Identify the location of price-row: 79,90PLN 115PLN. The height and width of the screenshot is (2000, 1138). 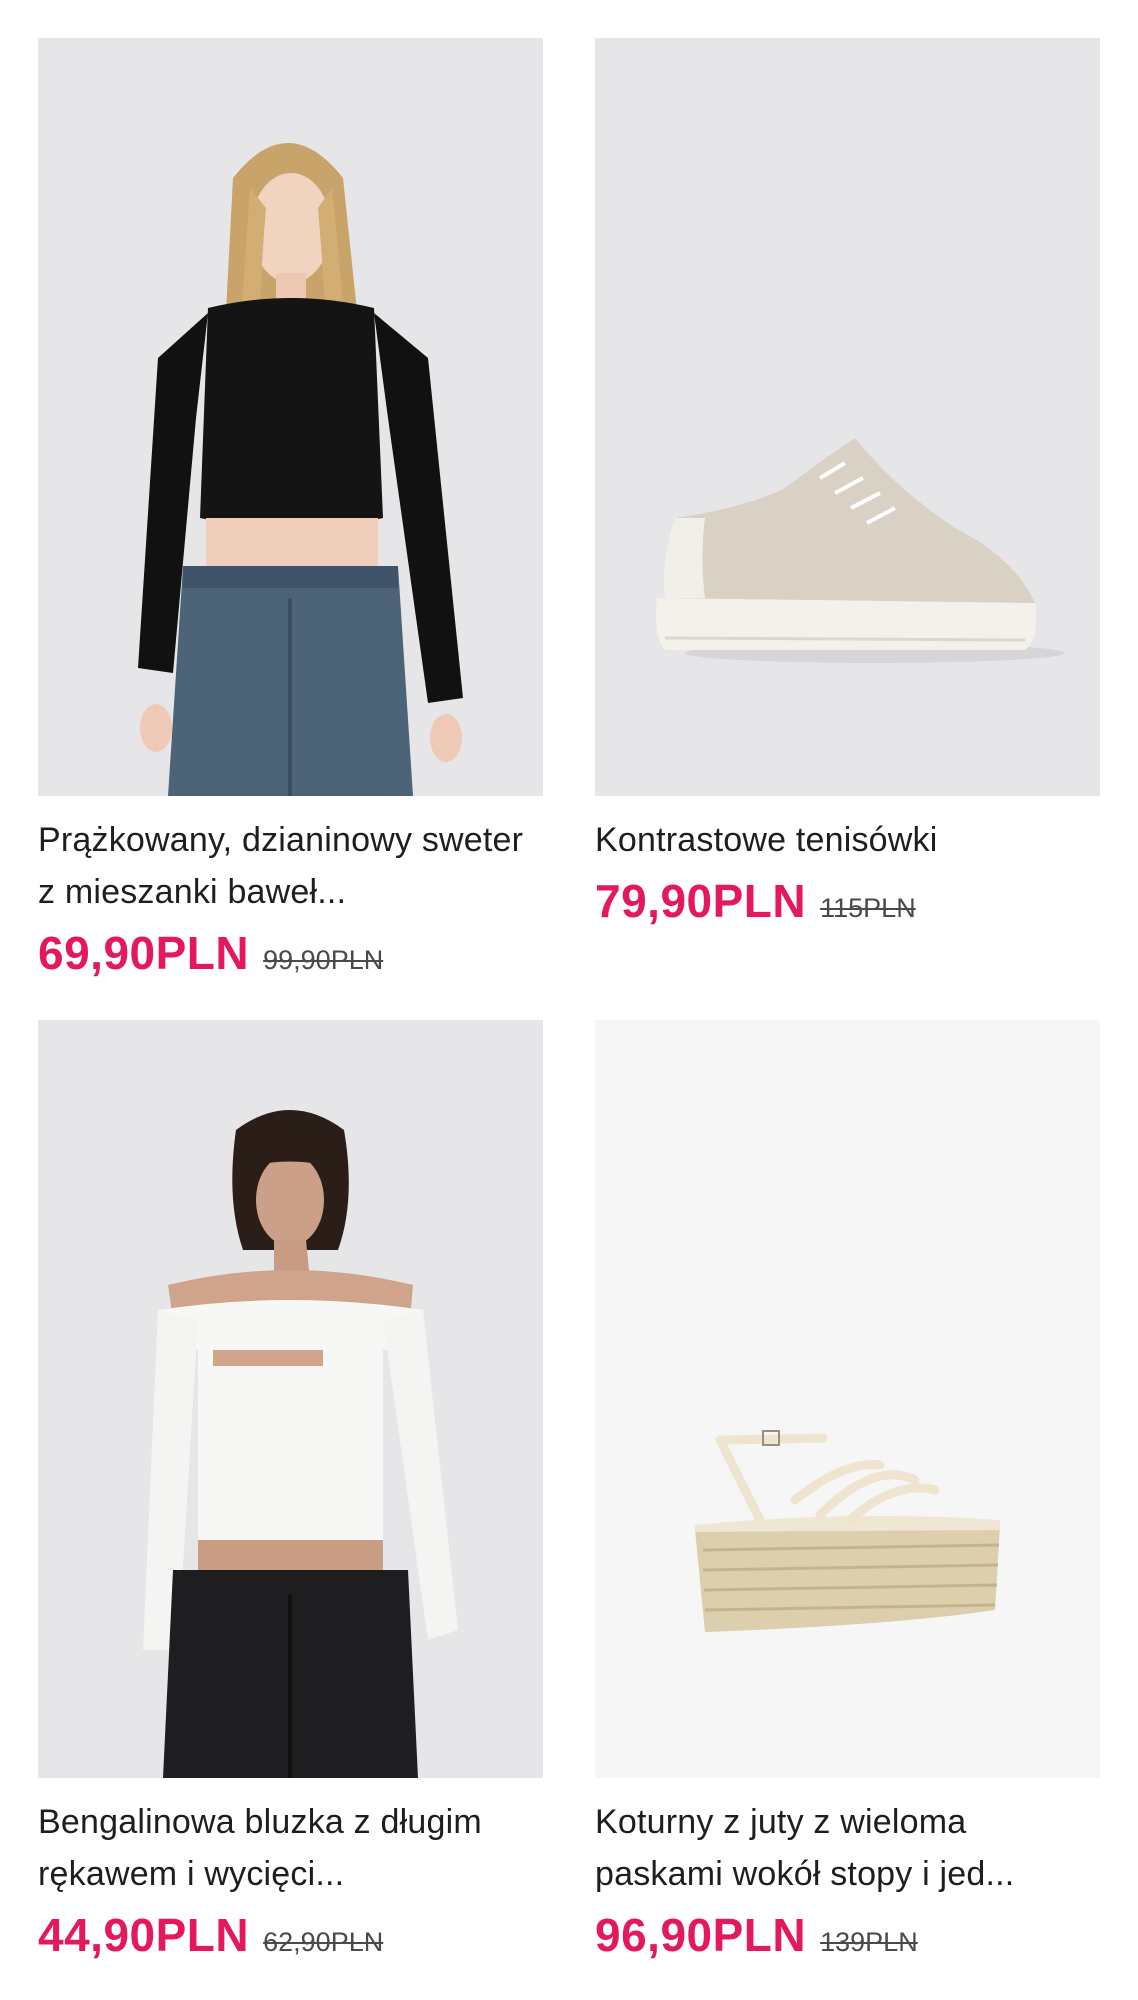
(847, 901).